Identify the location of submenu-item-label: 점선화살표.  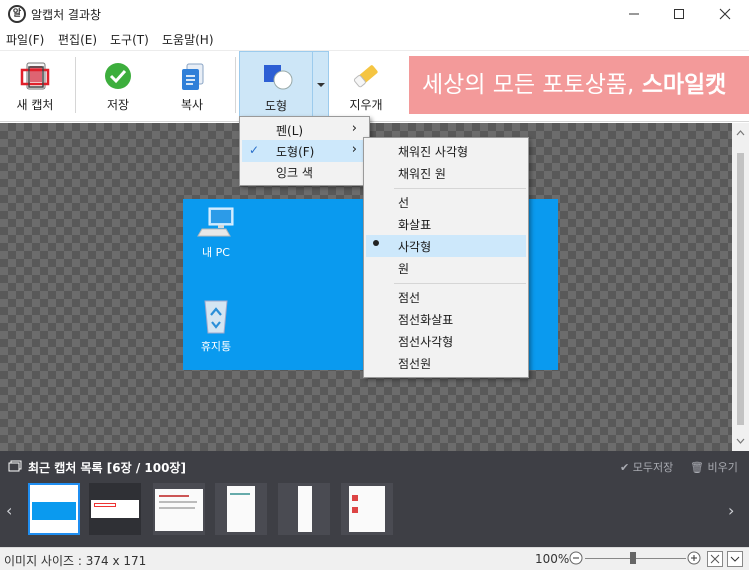
(426, 320).